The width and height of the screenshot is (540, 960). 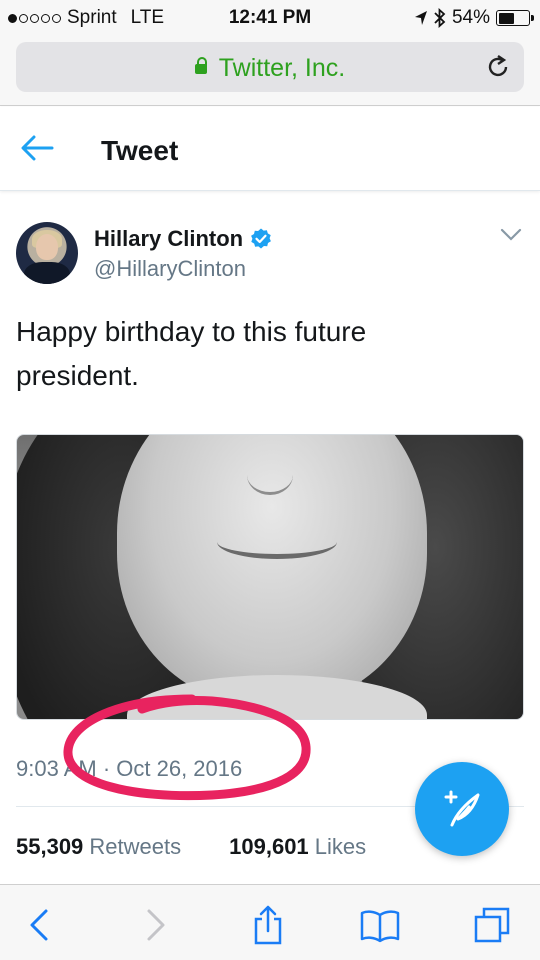 I want to click on tweet-text: Happy birthday to this future president., so click(x=191, y=353).